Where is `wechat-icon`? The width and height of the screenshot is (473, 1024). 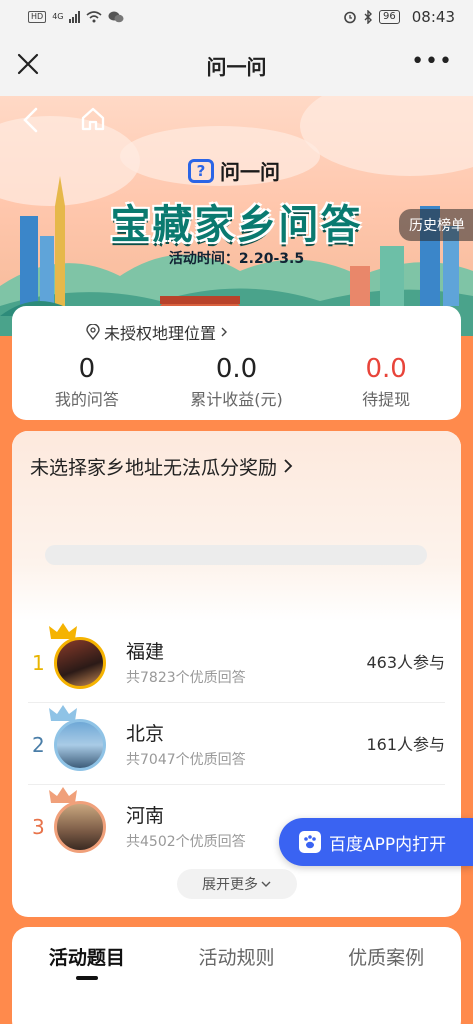
wechat-icon is located at coordinates (116, 17).